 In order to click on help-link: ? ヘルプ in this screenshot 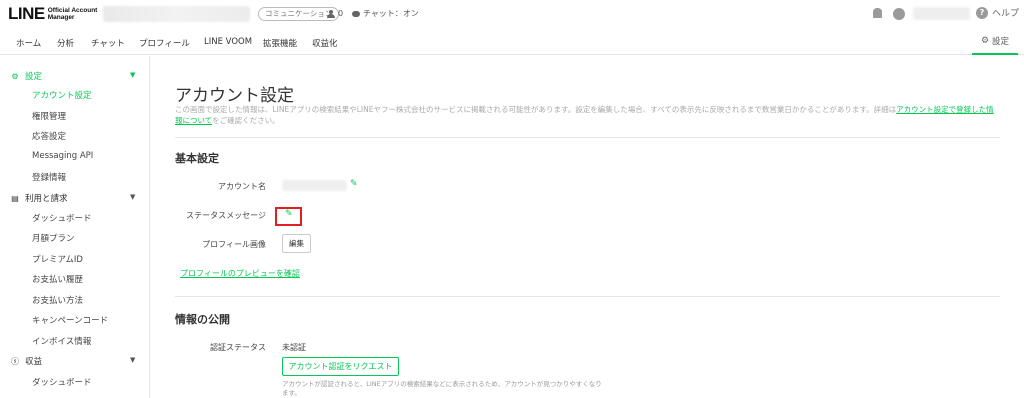, I will do `click(997, 12)`.